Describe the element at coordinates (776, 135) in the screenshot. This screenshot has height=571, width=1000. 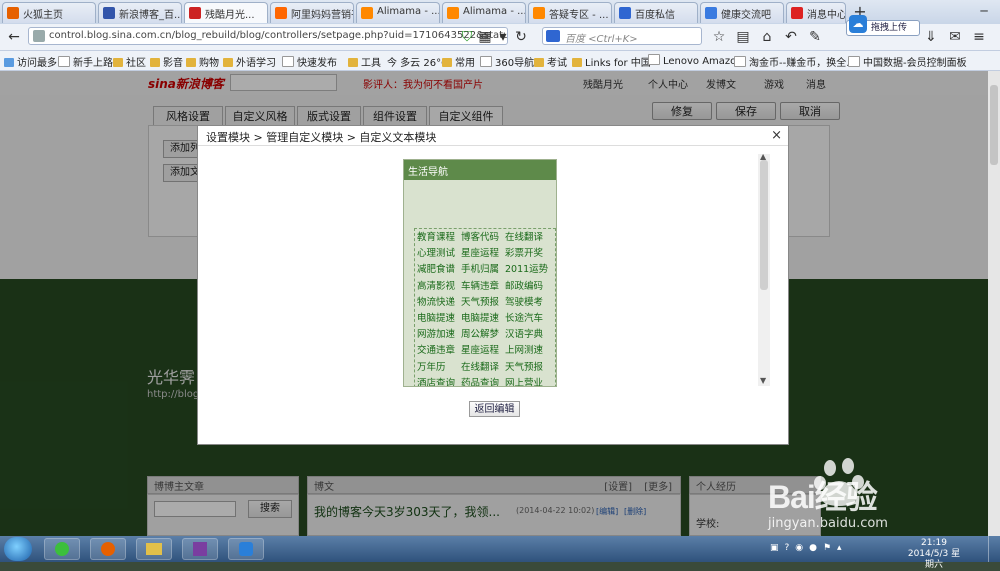
I see `close-icon: ×` at that location.